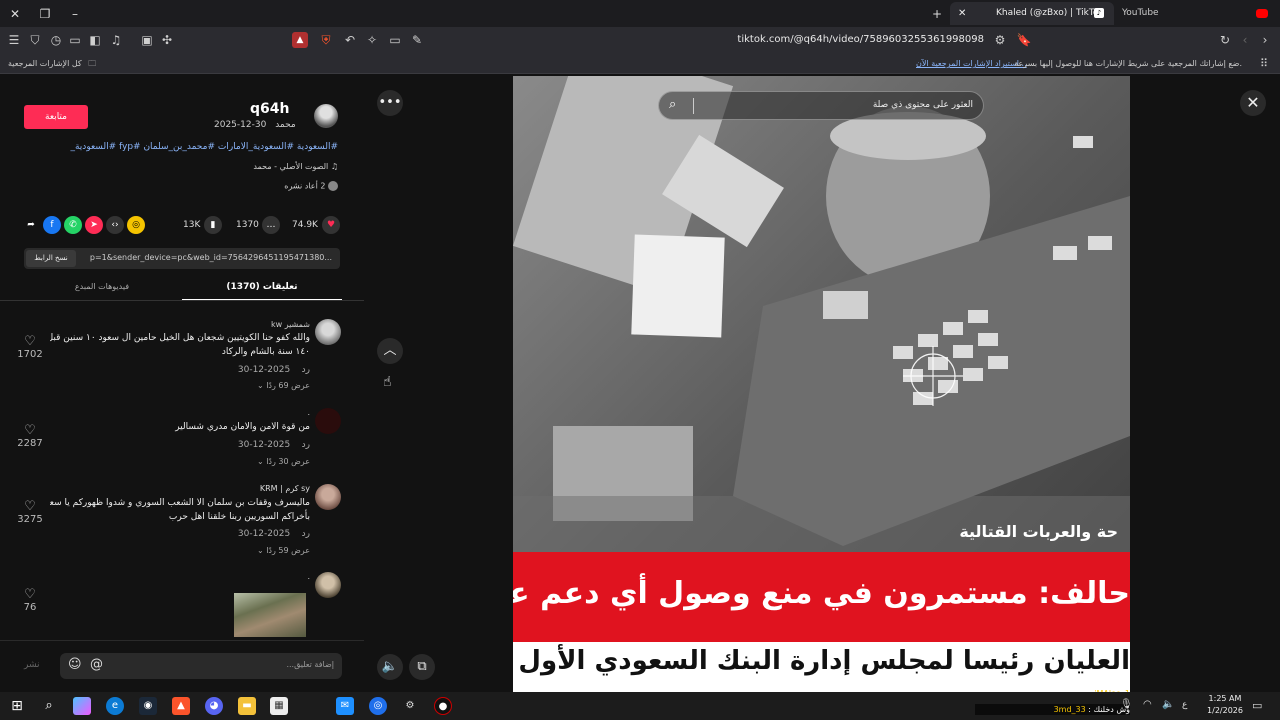  Describe the element at coordinates (1184, 705) in the screenshot. I see `keyboard-language: ع` at that location.